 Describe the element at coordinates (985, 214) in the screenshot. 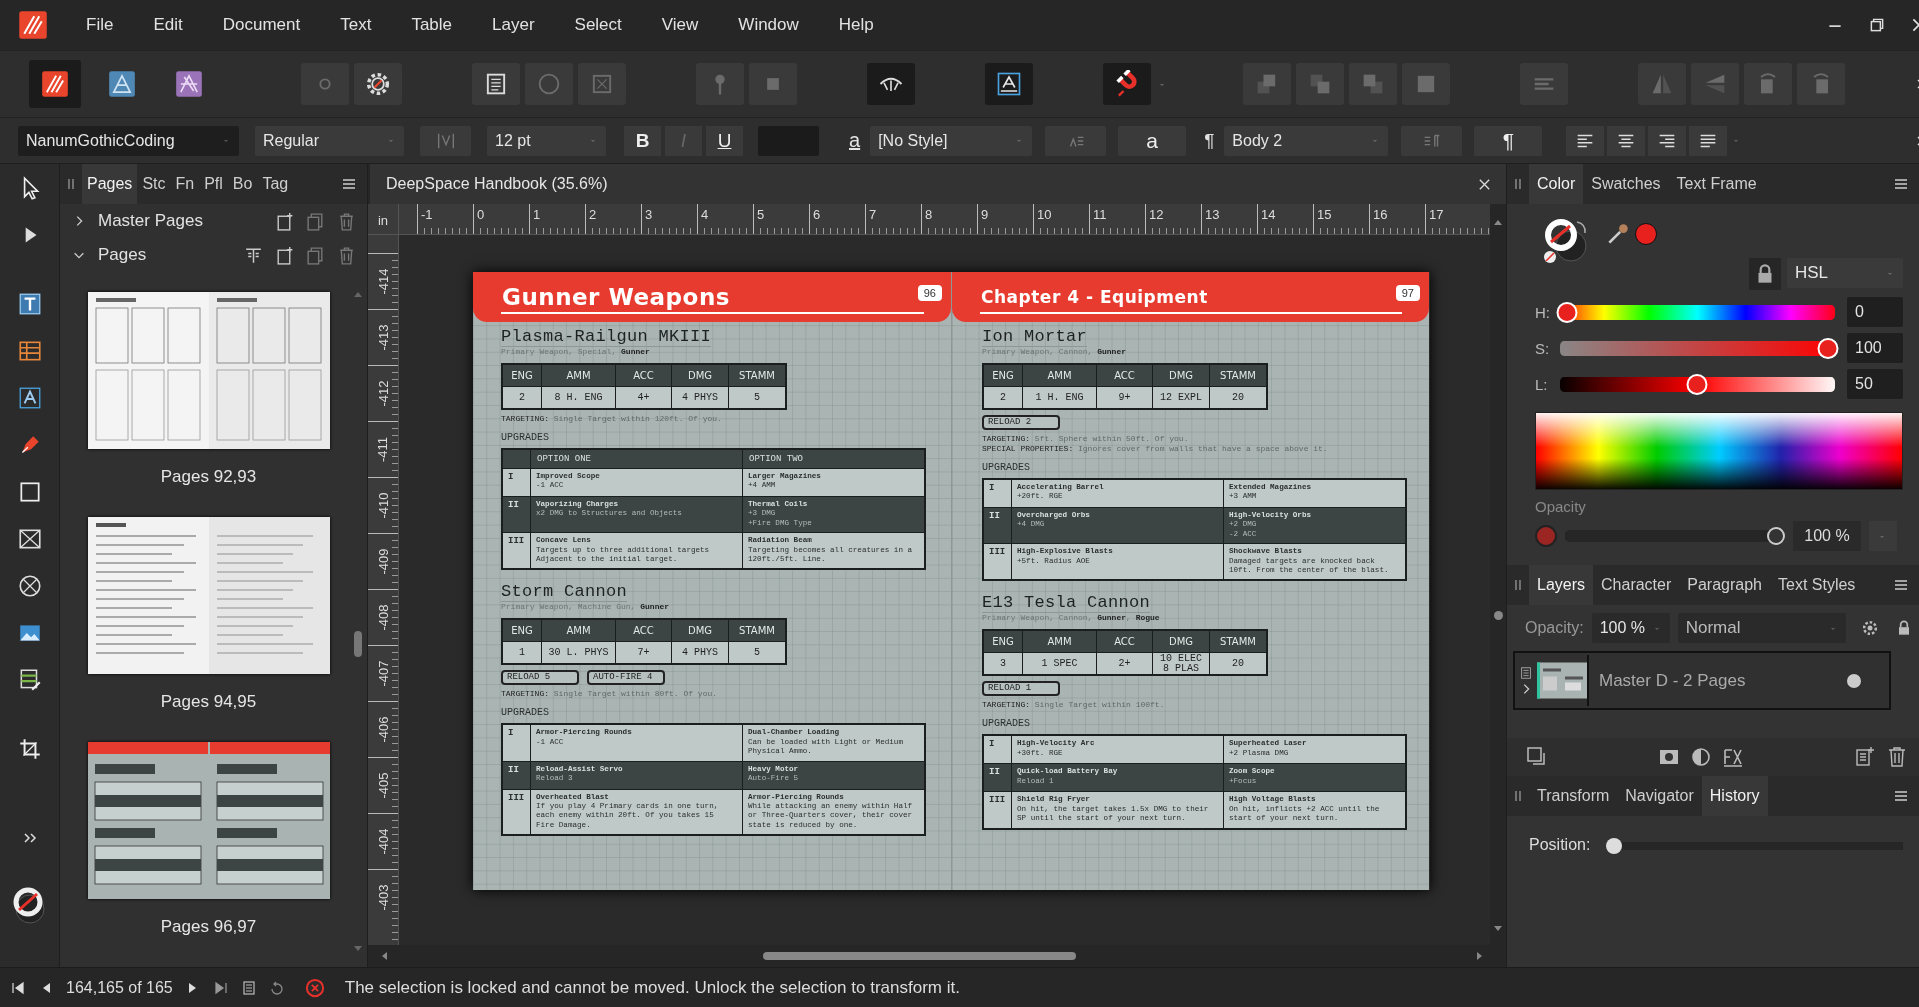

I see `ruler-label: 9` at that location.